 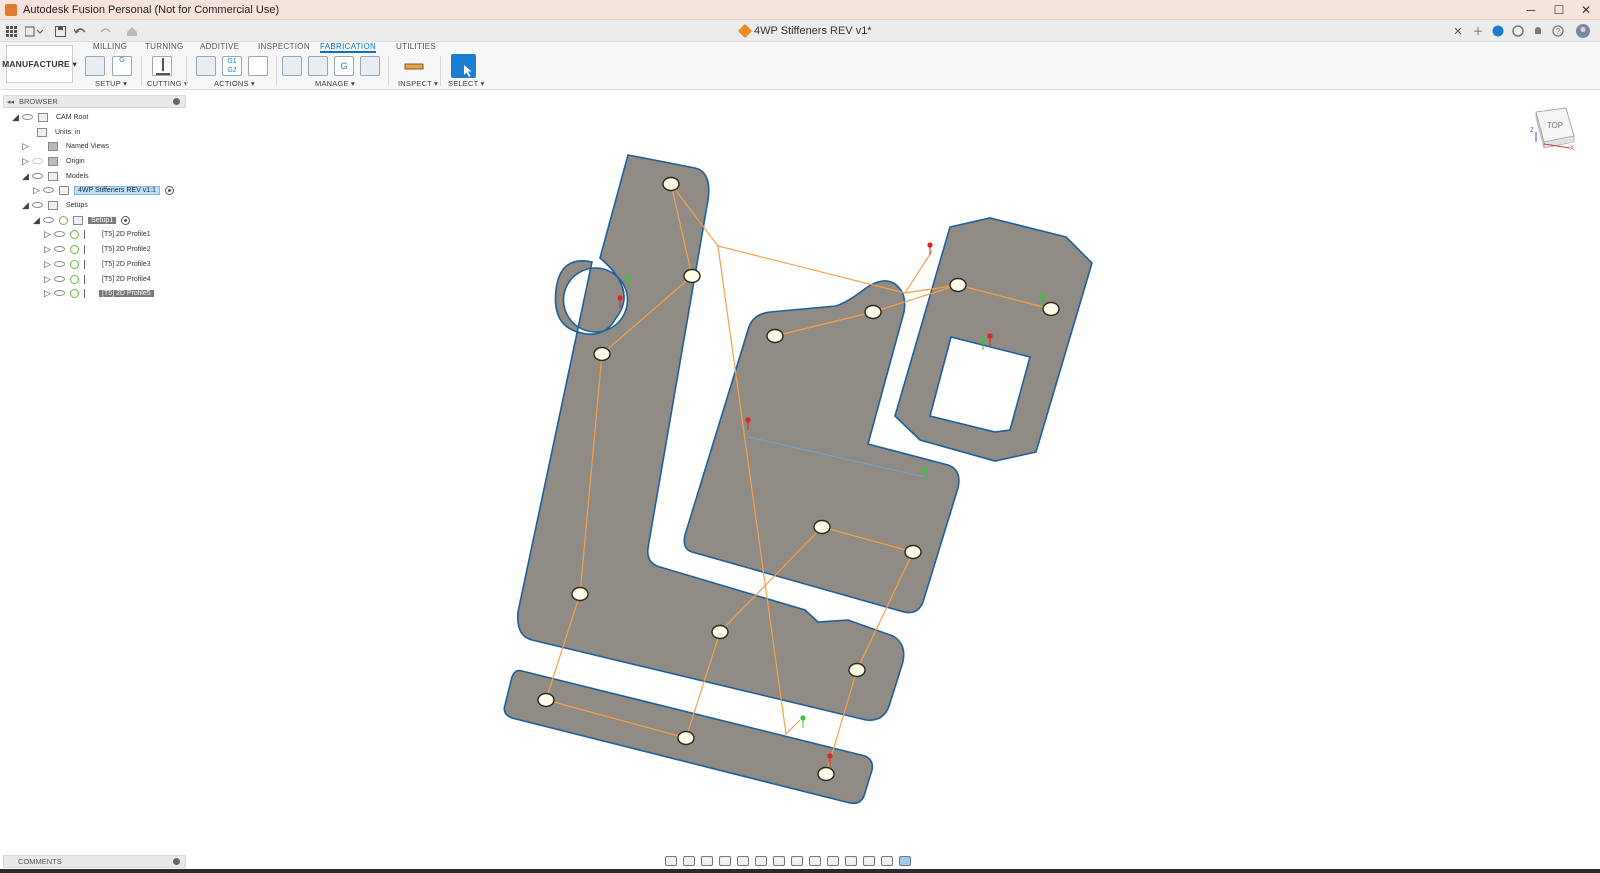 What do you see at coordinates (725, 861) in the screenshot?
I see `zoom-icon` at bounding box center [725, 861].